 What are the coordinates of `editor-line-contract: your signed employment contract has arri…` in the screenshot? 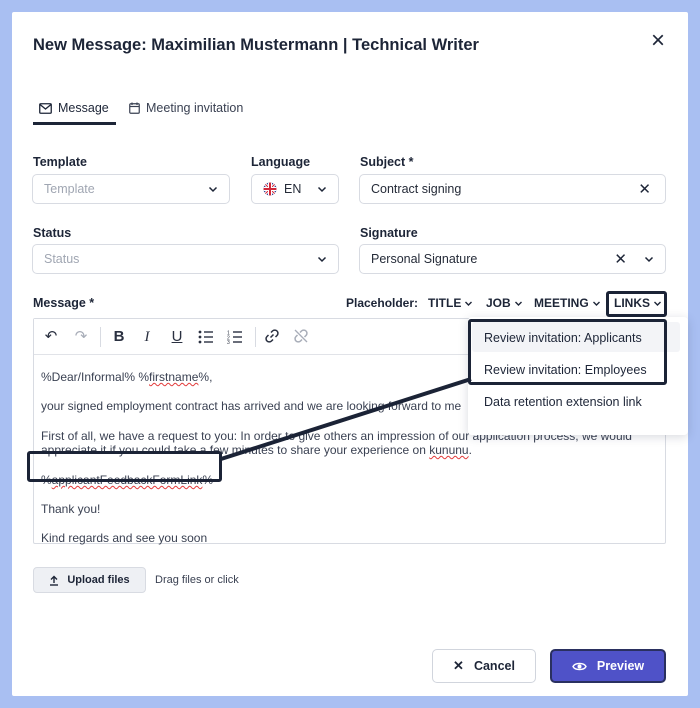 It's located at (251, 406).